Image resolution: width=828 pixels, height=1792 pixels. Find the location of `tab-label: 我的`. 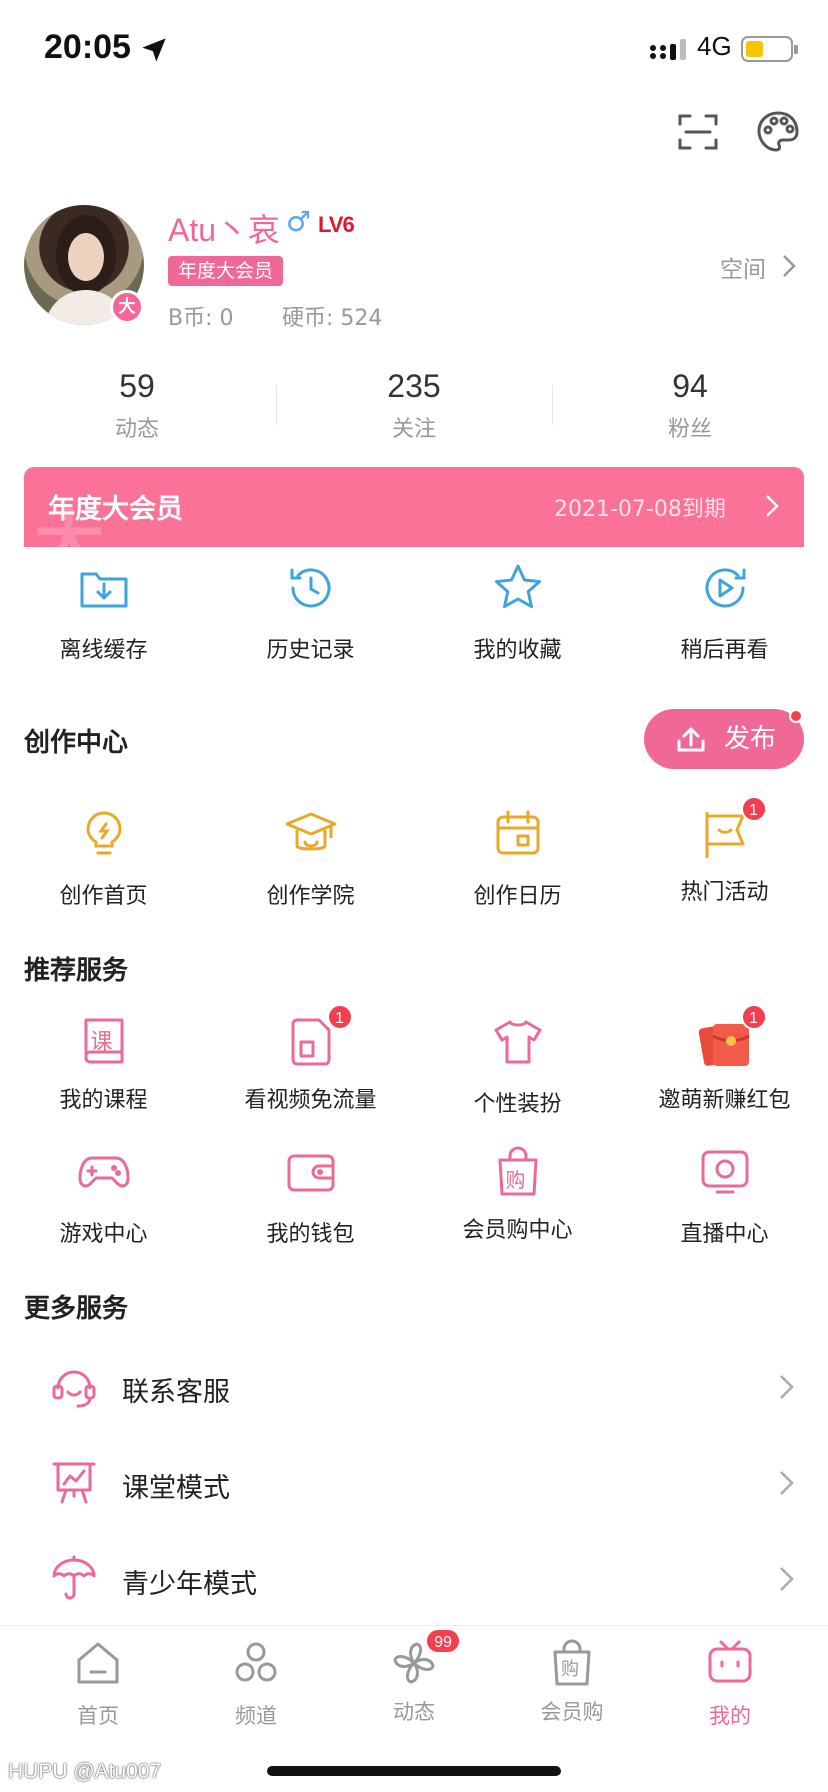

tab-label: 我的 is located at coordinates (730, 1716).